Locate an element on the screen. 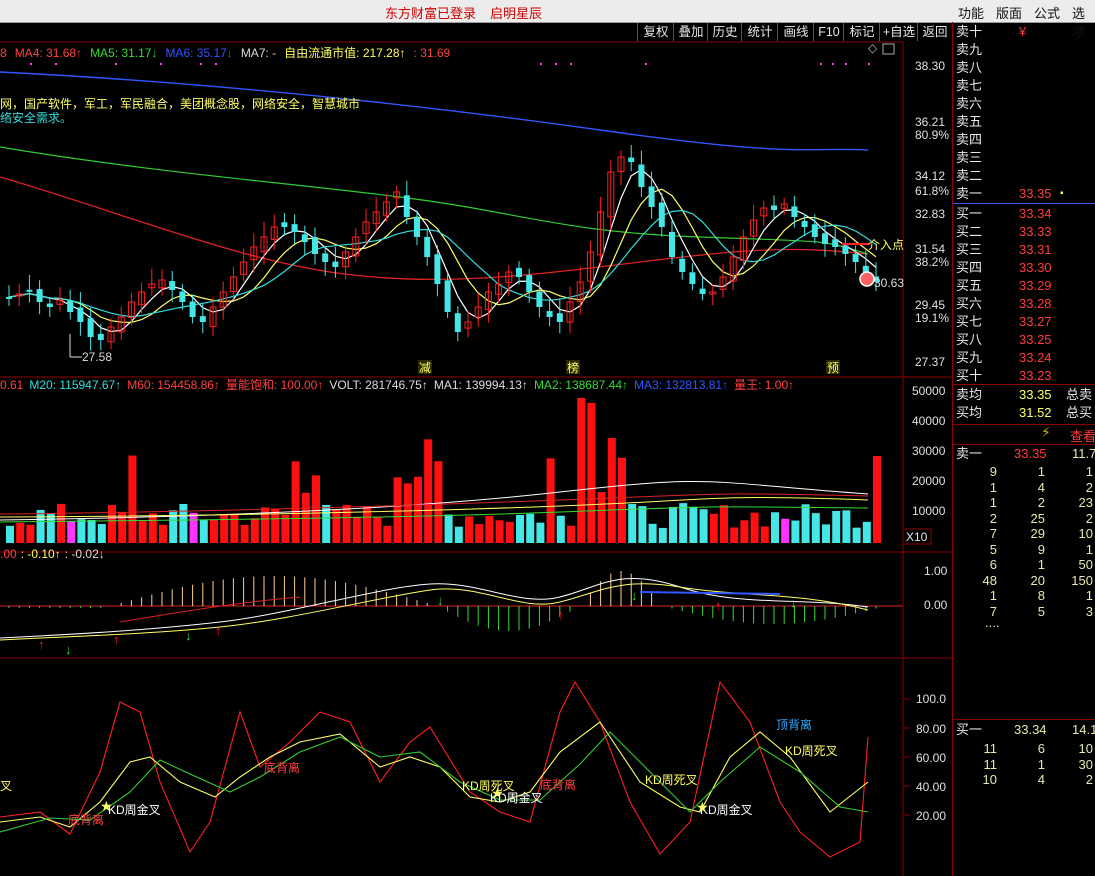 The width and height of the screenshot is (1095, 876). bid-level: 买六 33.28 is located at coordinates (1025, 304).